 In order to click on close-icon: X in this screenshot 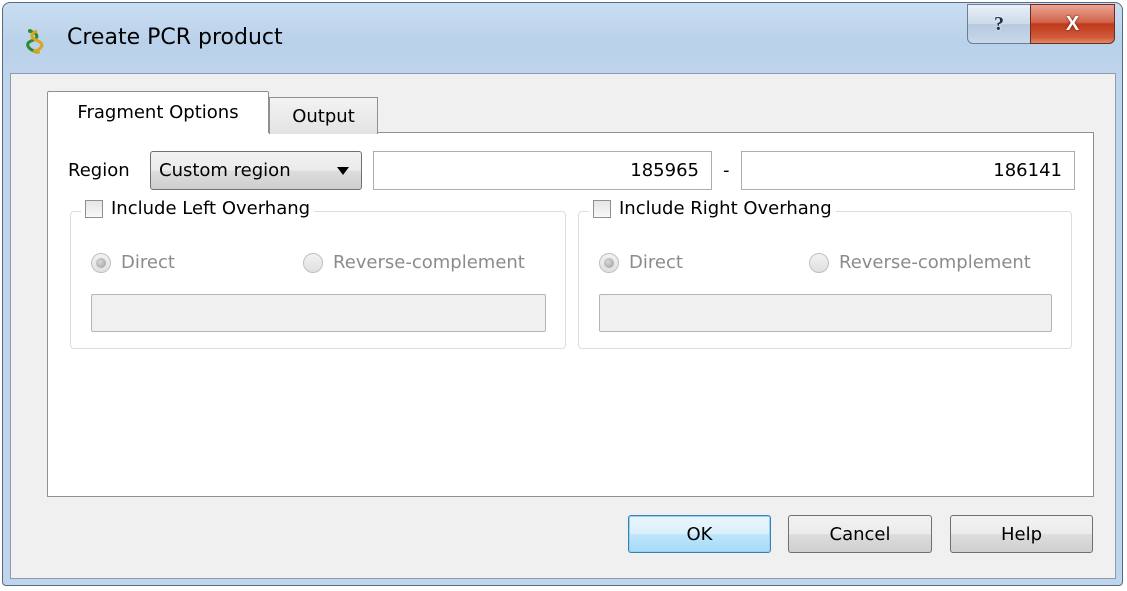, I will do `click(1072, 23)`.